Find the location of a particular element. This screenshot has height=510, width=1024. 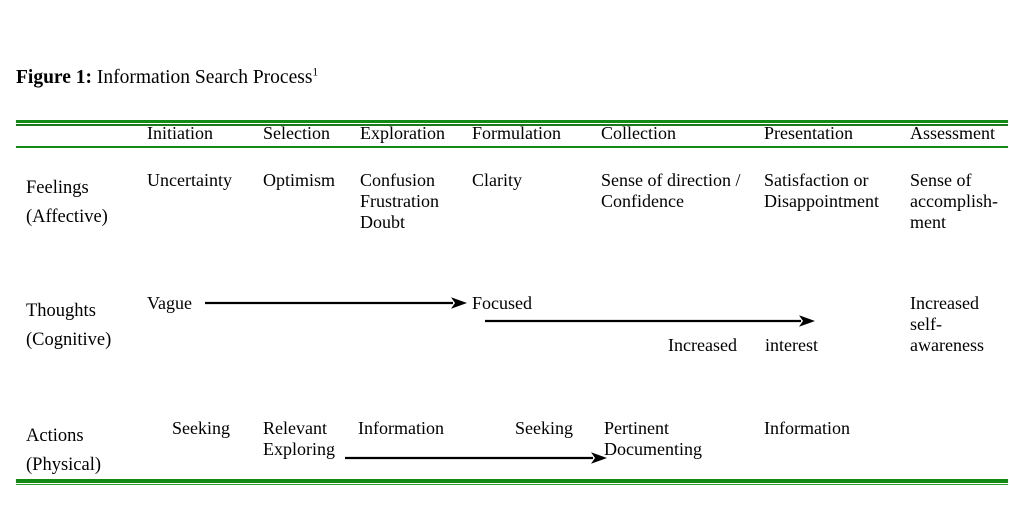

table-bottom-rule-thin is located at coordinates (512, 484).